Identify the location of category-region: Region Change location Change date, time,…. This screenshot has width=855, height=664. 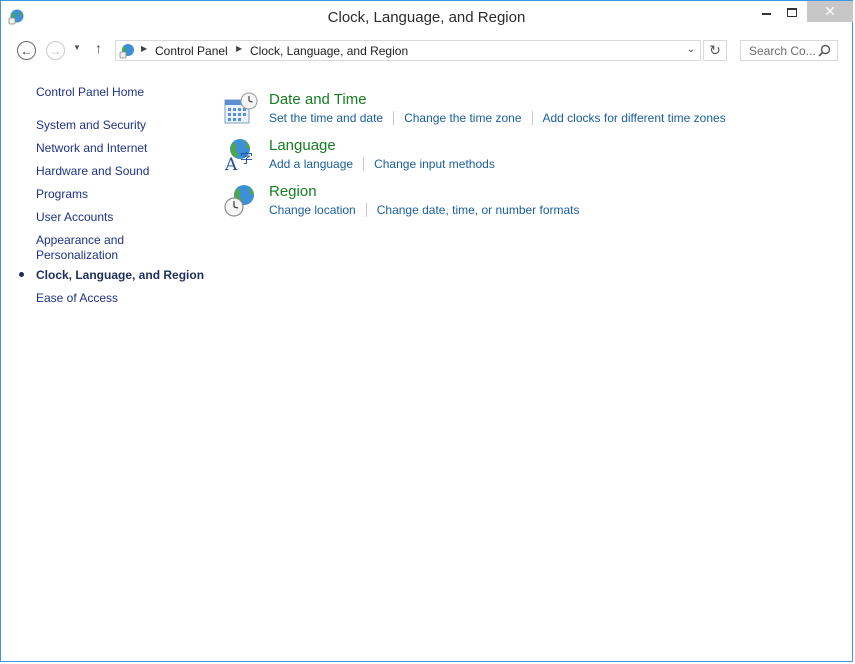
(523, 205).